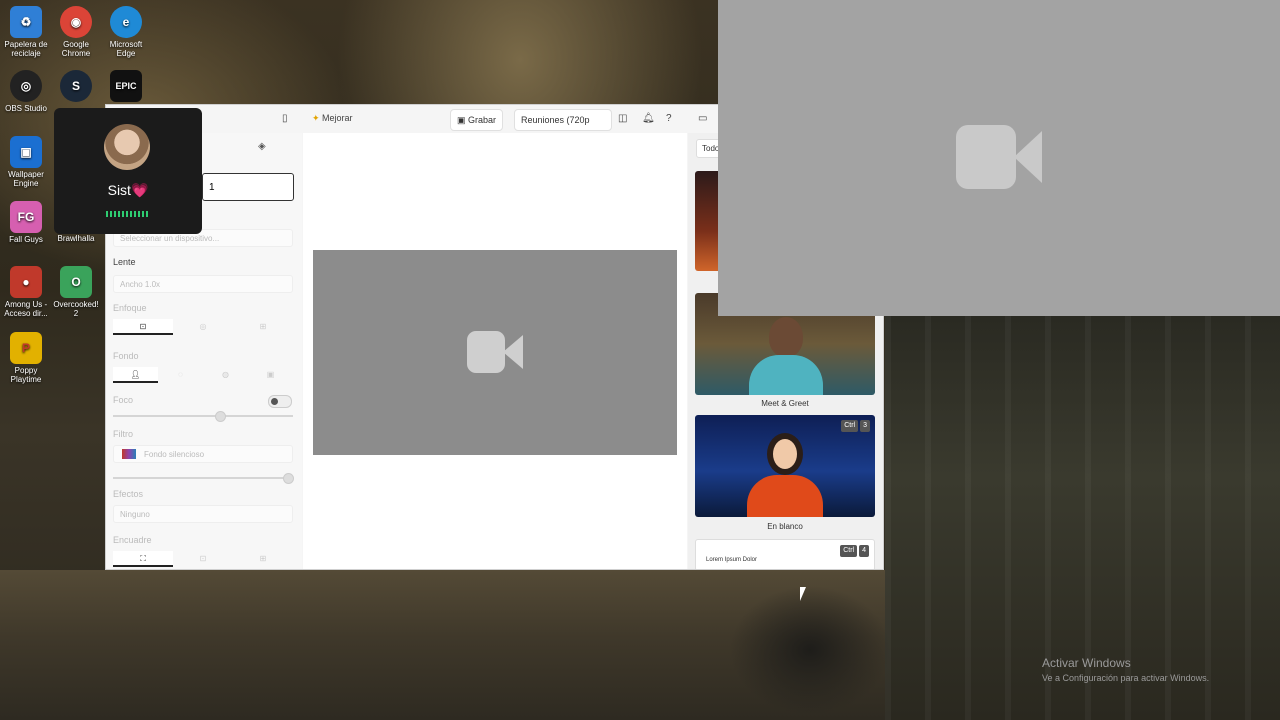 The height and width of the screenshot is (720, 1280). Describe the element at coordinates (1126, 678) in the screenshot. I see `activation-subtitle: Ve a Configuración para activar Windows.` at that location.